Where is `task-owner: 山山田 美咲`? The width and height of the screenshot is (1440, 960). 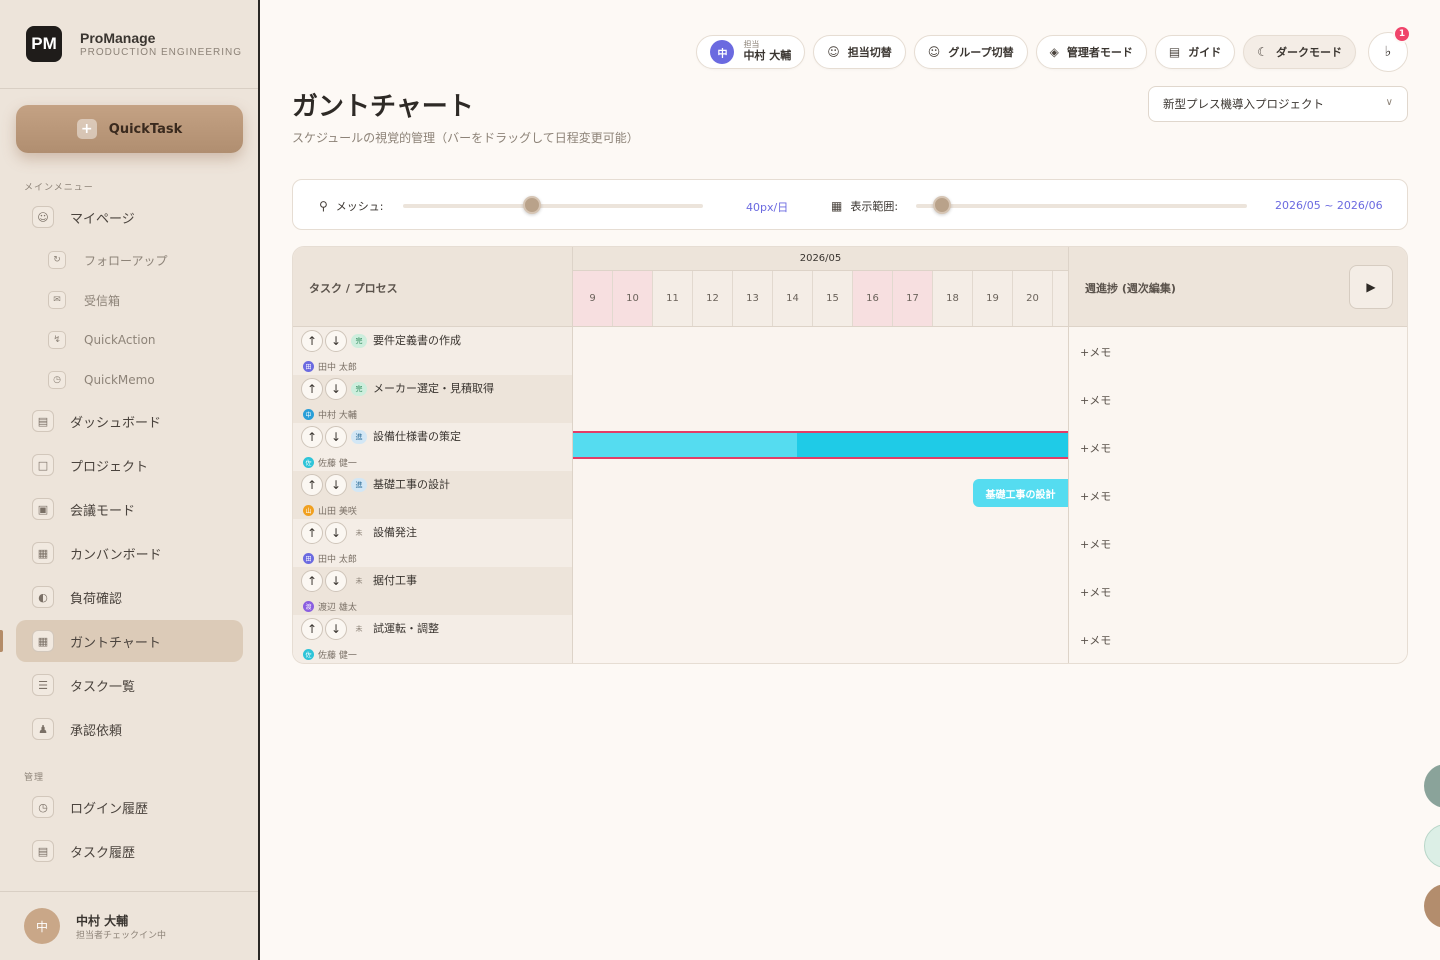 task-owner: 山山田 美咲 is located at coordinates (330, 510).